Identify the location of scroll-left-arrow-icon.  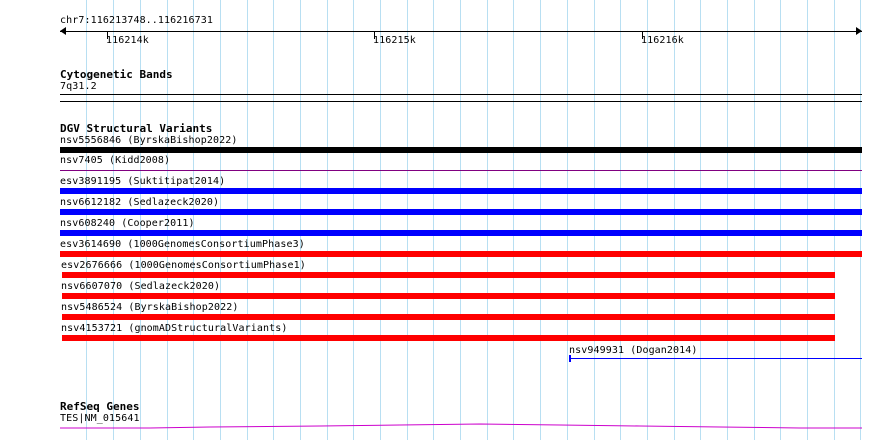
(63, 31).